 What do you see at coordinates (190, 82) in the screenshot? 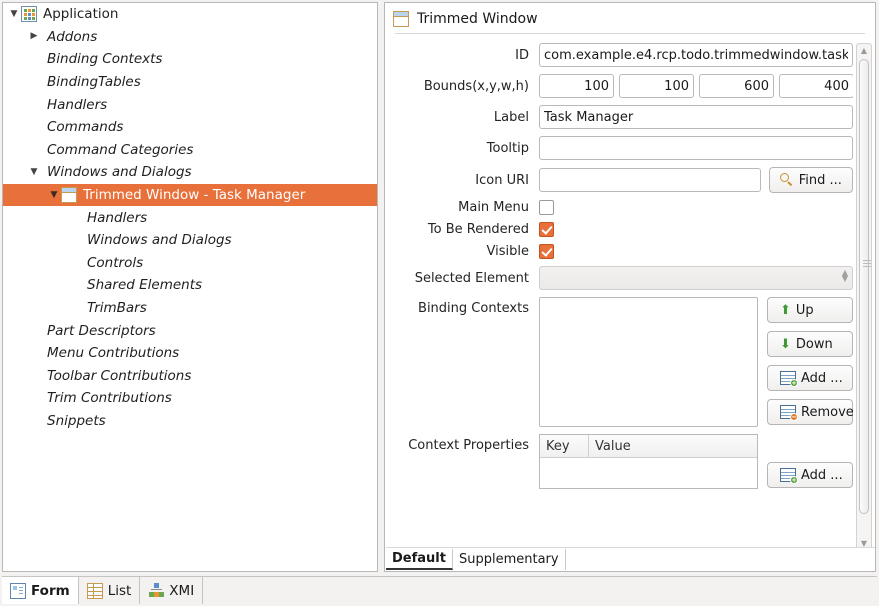
I see `tree-item-bindingtables: BindingTables` at bounding box center [190, 82].